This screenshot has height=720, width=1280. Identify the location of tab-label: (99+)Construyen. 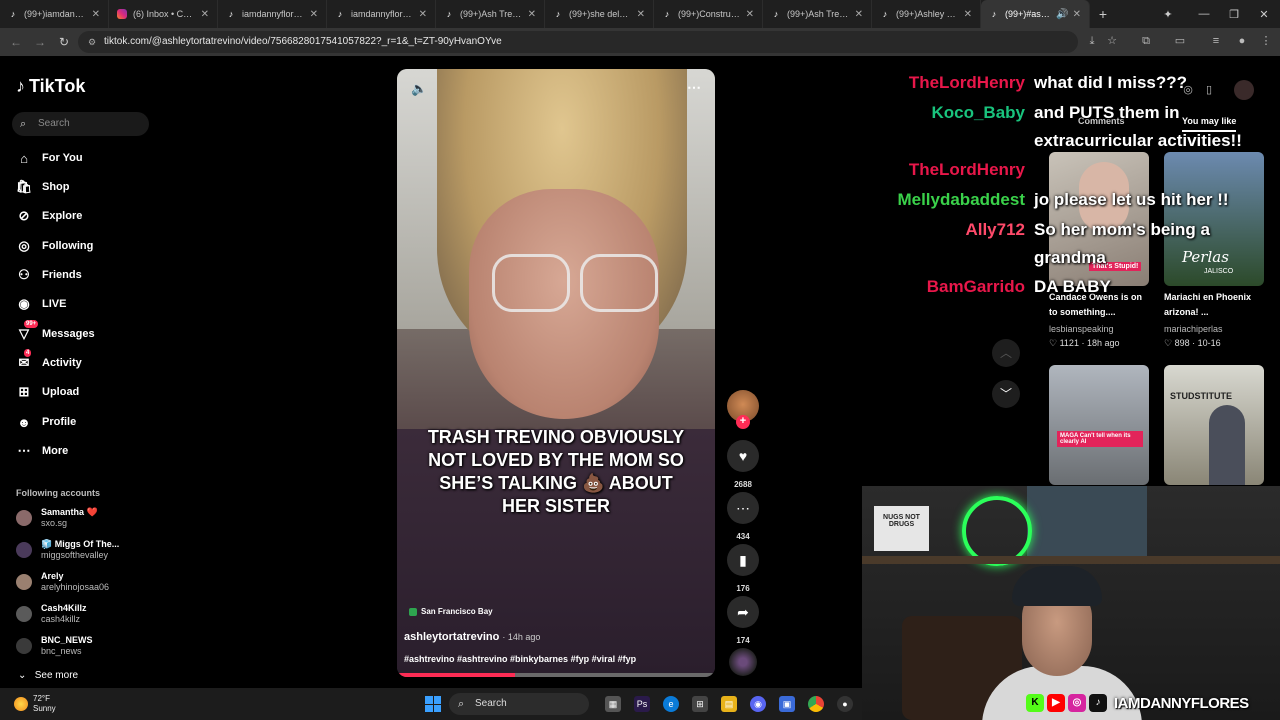
(710, 14).